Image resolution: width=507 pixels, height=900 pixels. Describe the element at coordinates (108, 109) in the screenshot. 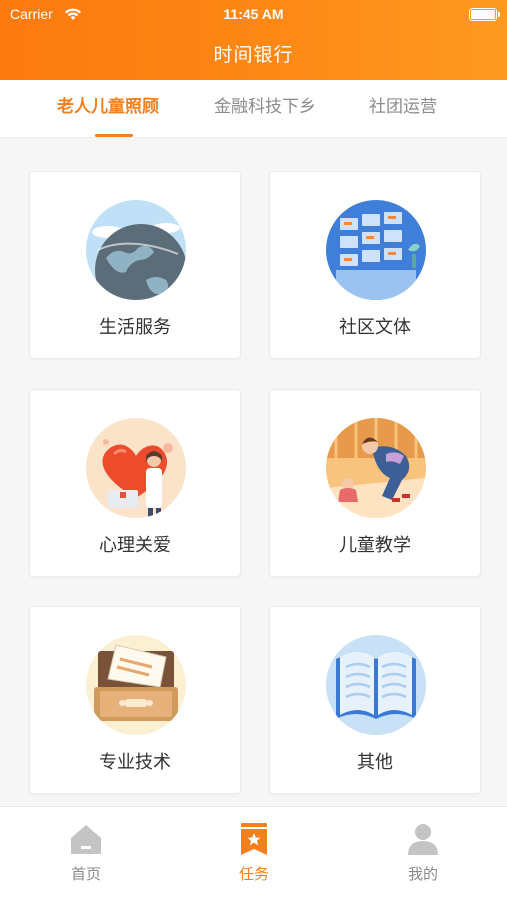

I see `tab-elder-child-care: 老人儿童照顾` at that location.